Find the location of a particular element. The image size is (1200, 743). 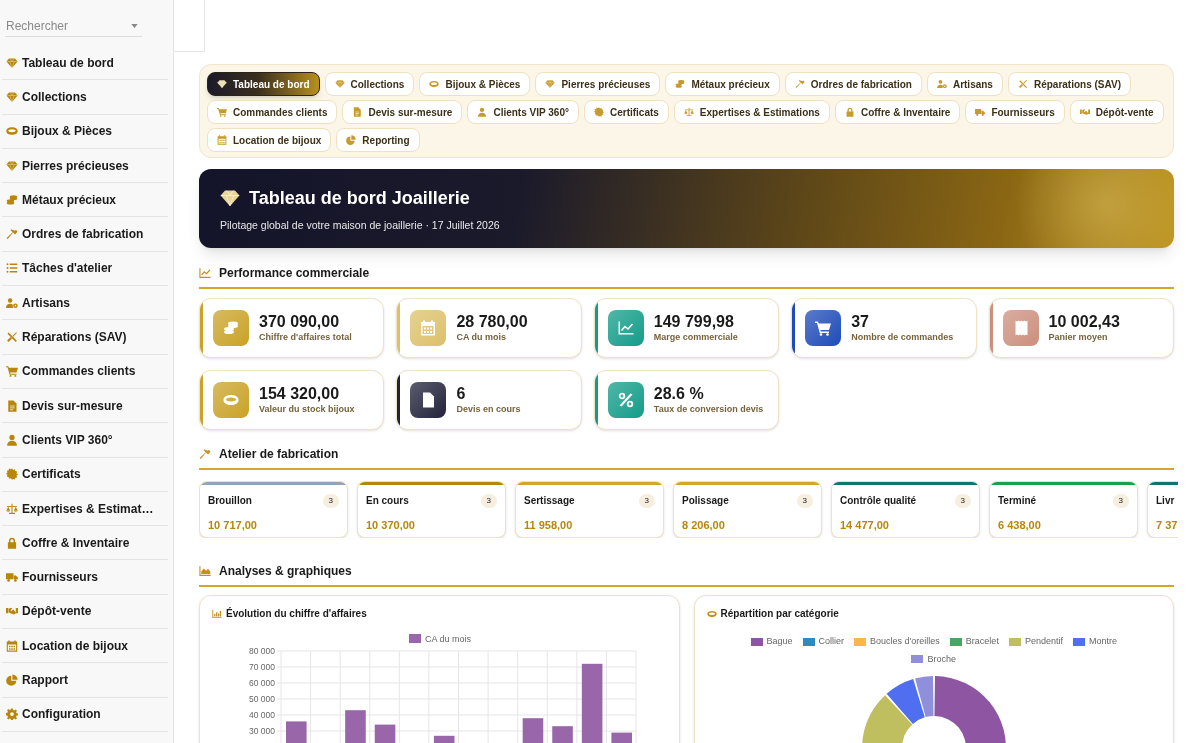

section-title: Analyses & graphiques is located at coordinates (285, 571).